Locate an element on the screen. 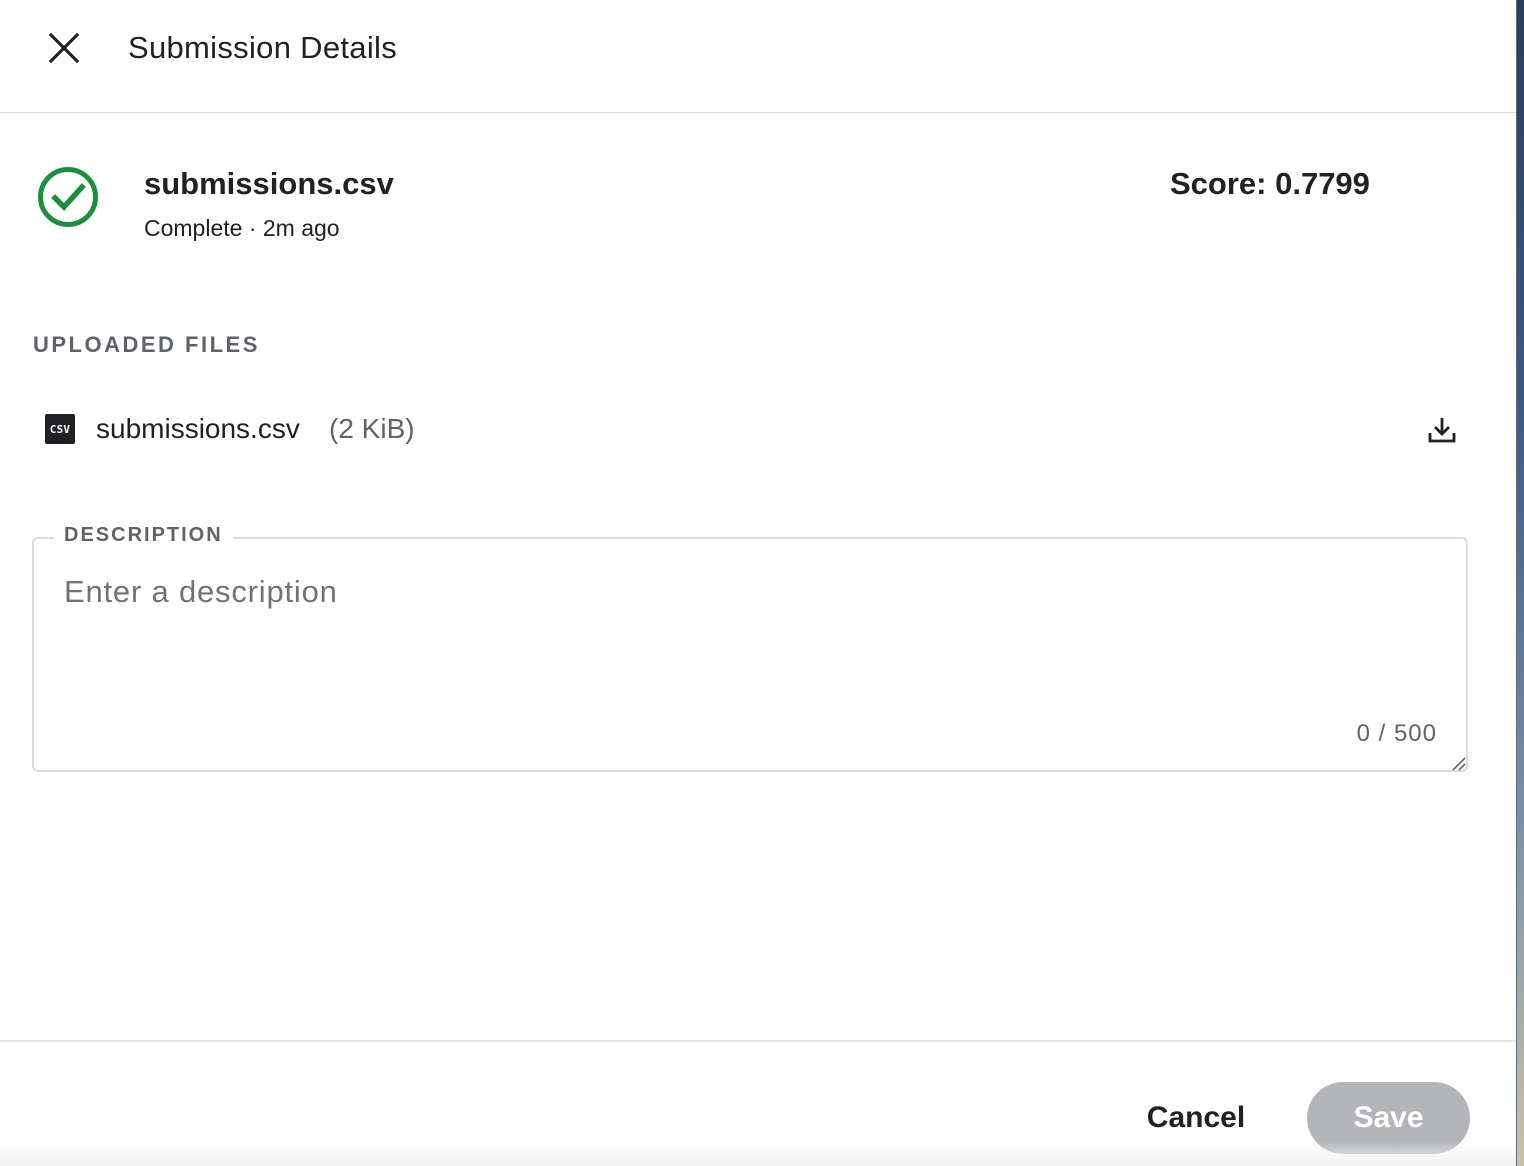 This screenshot has width=1524, height=1166. close-icon is located at coordinates (64, 48).